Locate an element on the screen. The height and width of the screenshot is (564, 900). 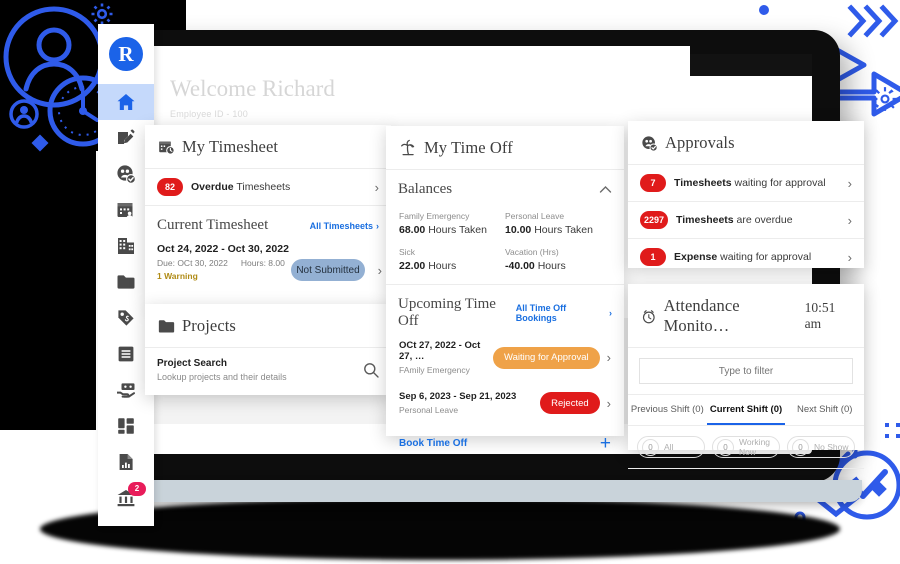
all-time-off-bookings-link: All Time Off Bookings › is located at coordinates (564, 313).